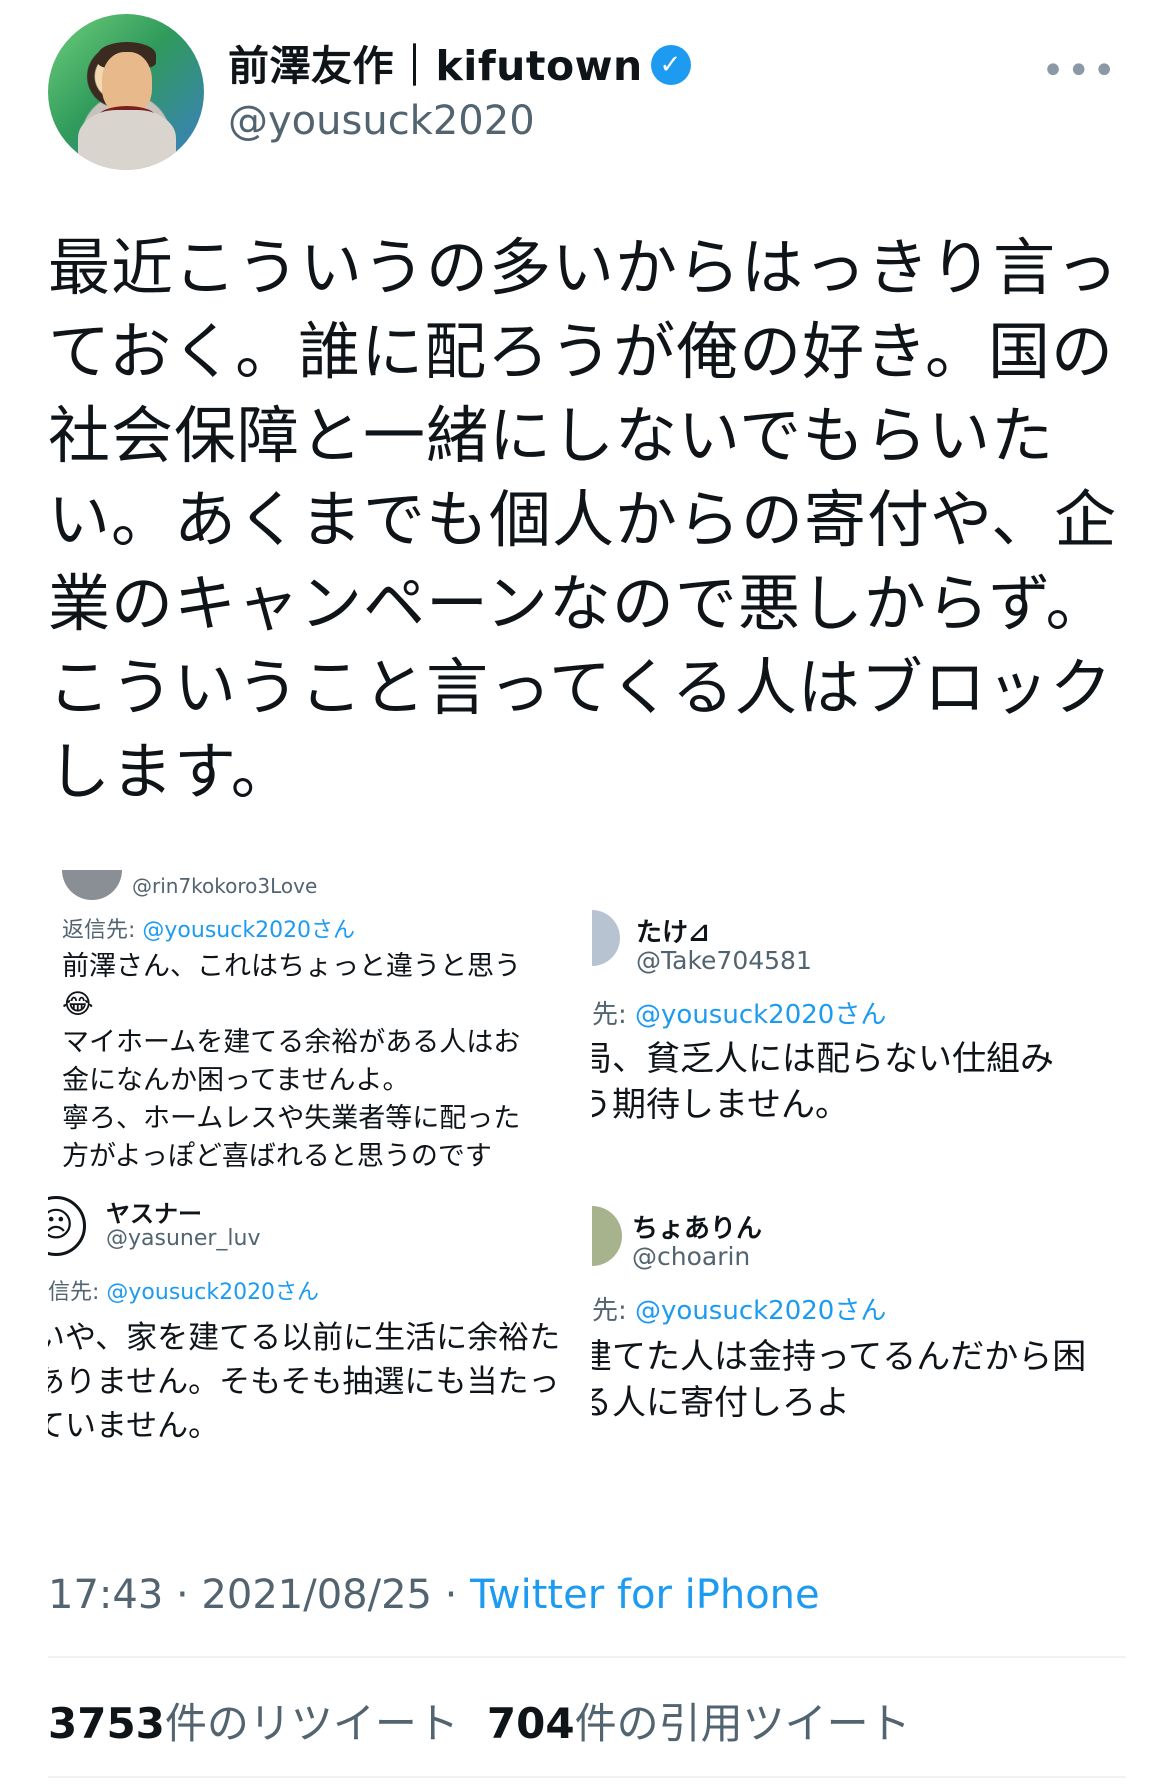 The image size is (1170, 1786). I want to click on panel-4-body: 建てた人は金持ってるんだから困 る人に寄付しろよ, so click(839, 1380).